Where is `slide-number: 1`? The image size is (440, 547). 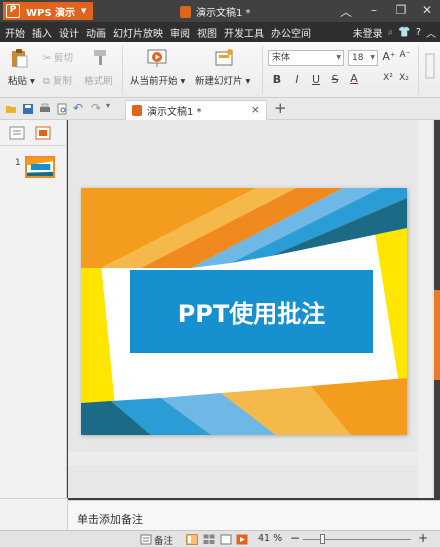
slide-number: 1 is located at coordinates (18, 163).